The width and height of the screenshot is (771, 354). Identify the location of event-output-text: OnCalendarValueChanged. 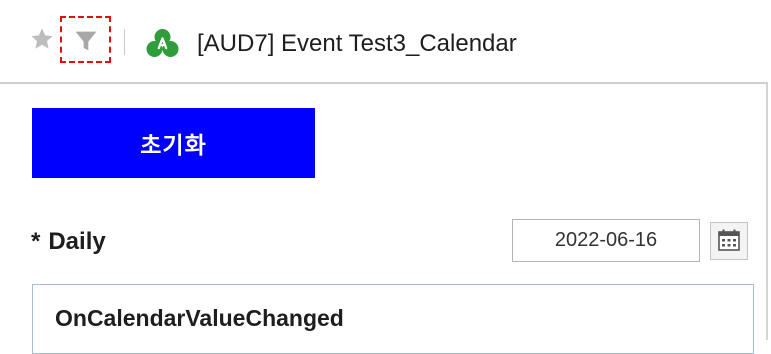
(199, 318).